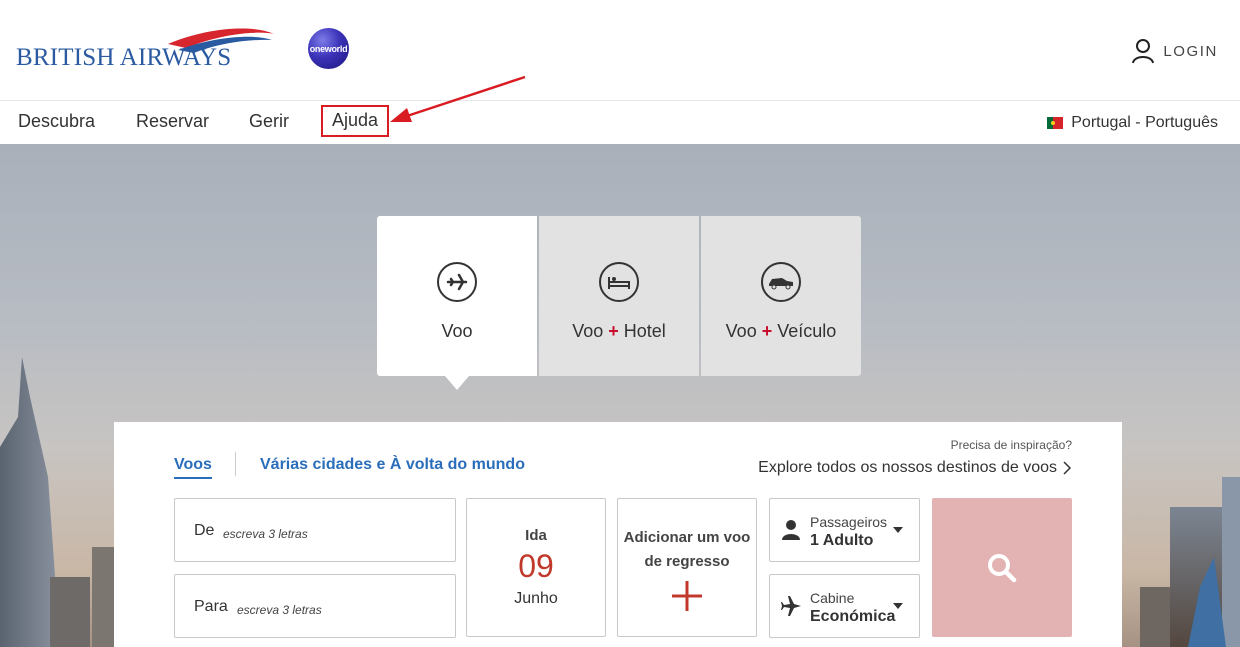 Image resolution: width=1240 pixels, height=647 pixels. I want to click on tab-label: Voo, so click(457, 331).